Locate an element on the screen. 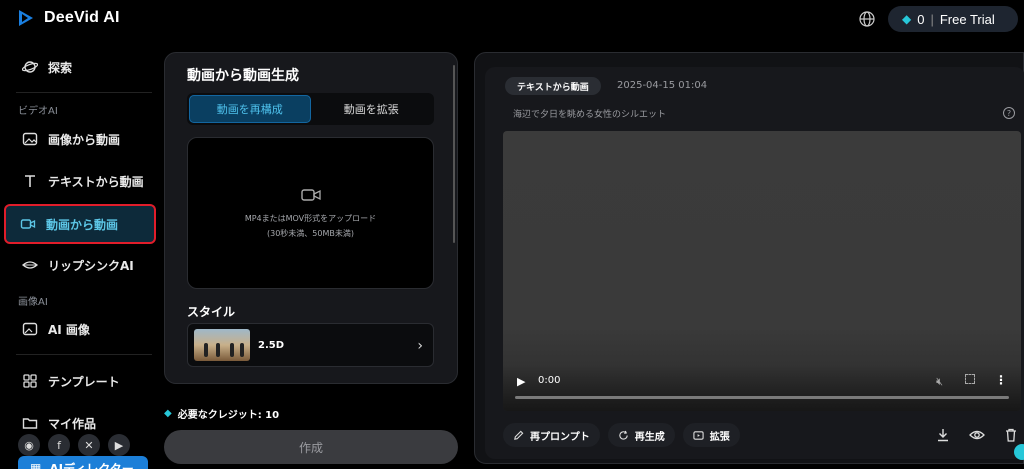  extend-button: 拡張 is located at coordinates (711, 435).